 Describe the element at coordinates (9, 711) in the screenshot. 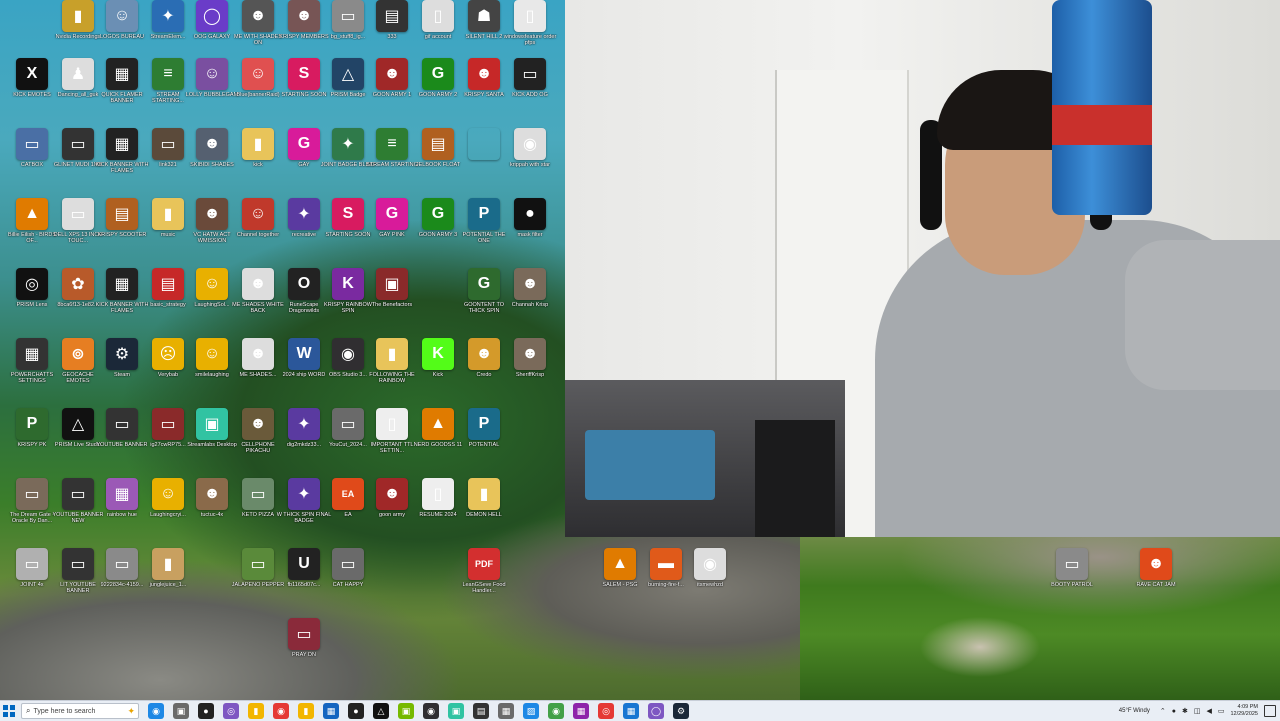

I see `start-button` at that location.